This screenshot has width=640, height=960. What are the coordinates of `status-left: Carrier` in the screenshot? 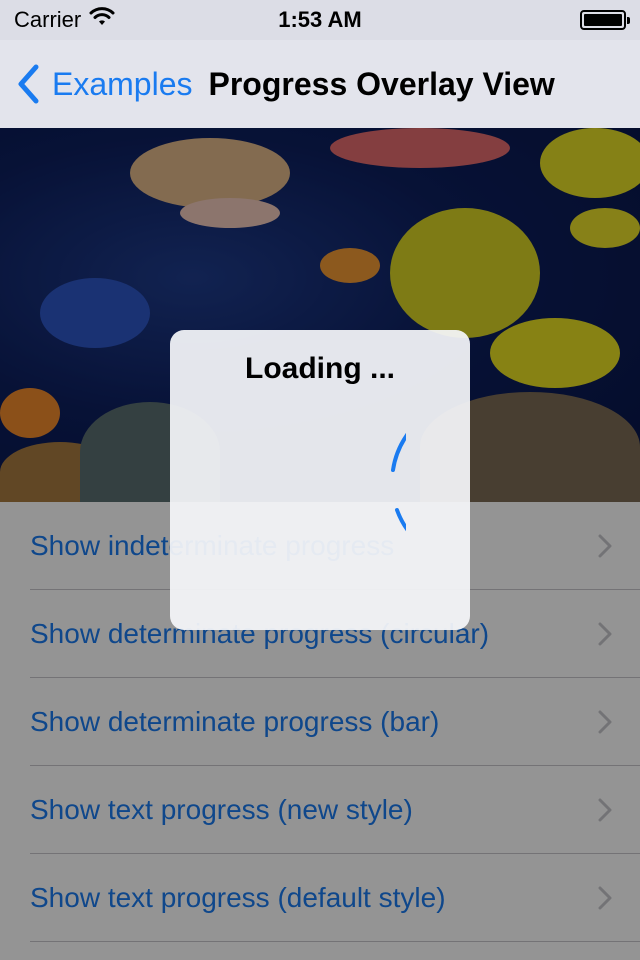 It's located at (64, 20).